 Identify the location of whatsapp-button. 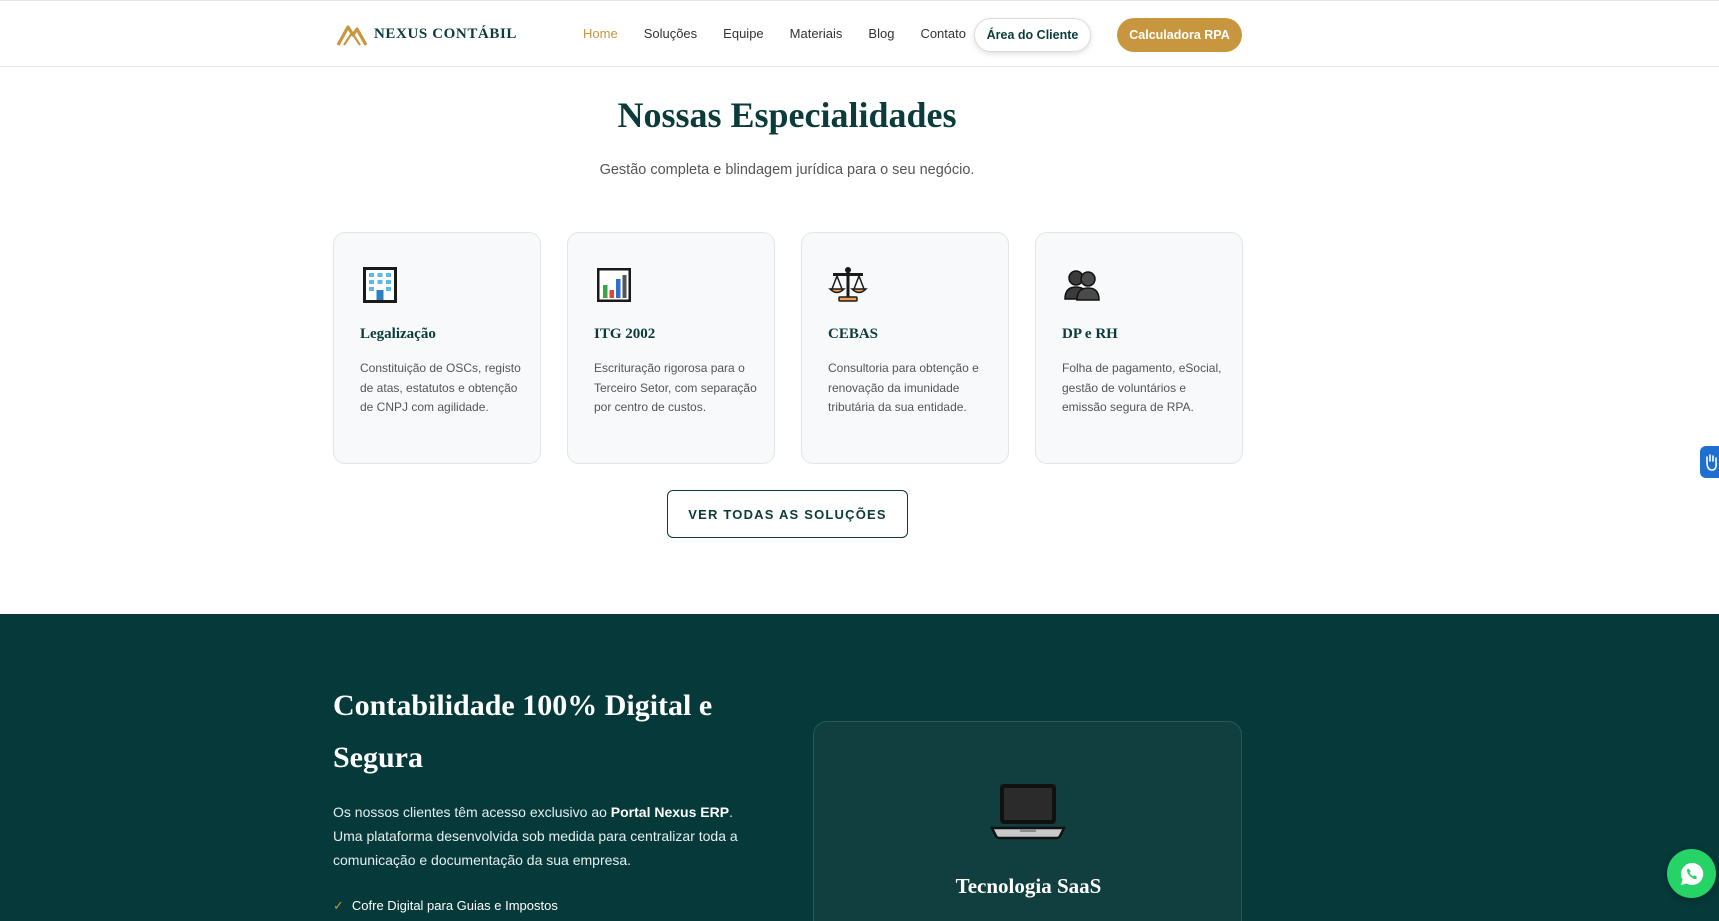
(1691, 873).